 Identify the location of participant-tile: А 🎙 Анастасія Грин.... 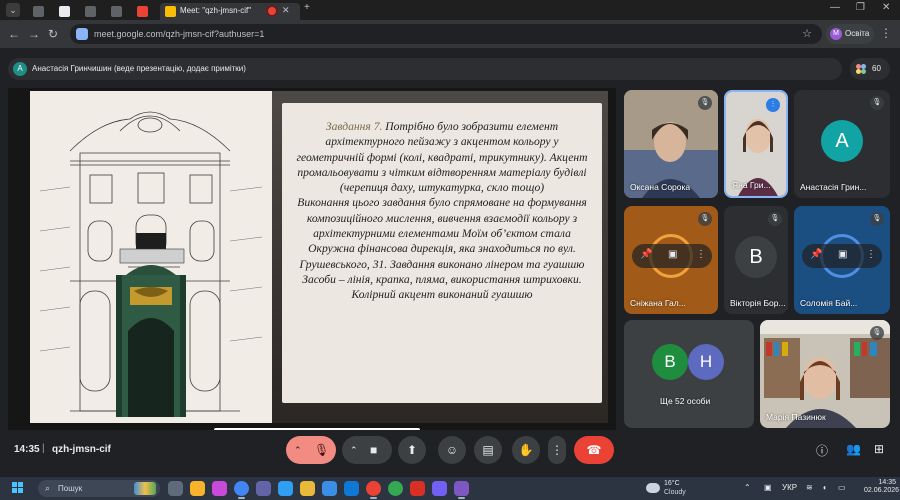
(842, 144).